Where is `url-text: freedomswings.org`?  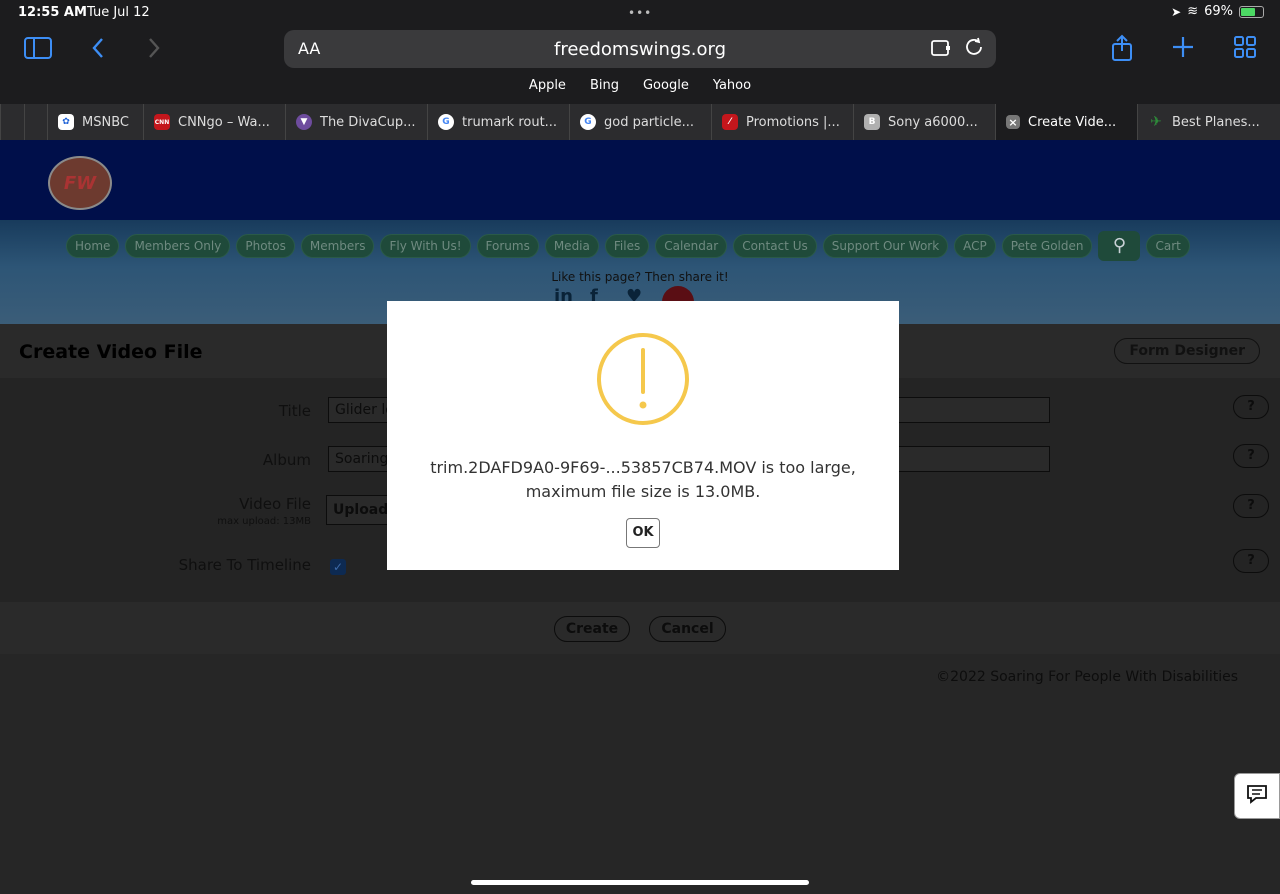 url-text: freedomswings.org is located at coordinates (640, 49).